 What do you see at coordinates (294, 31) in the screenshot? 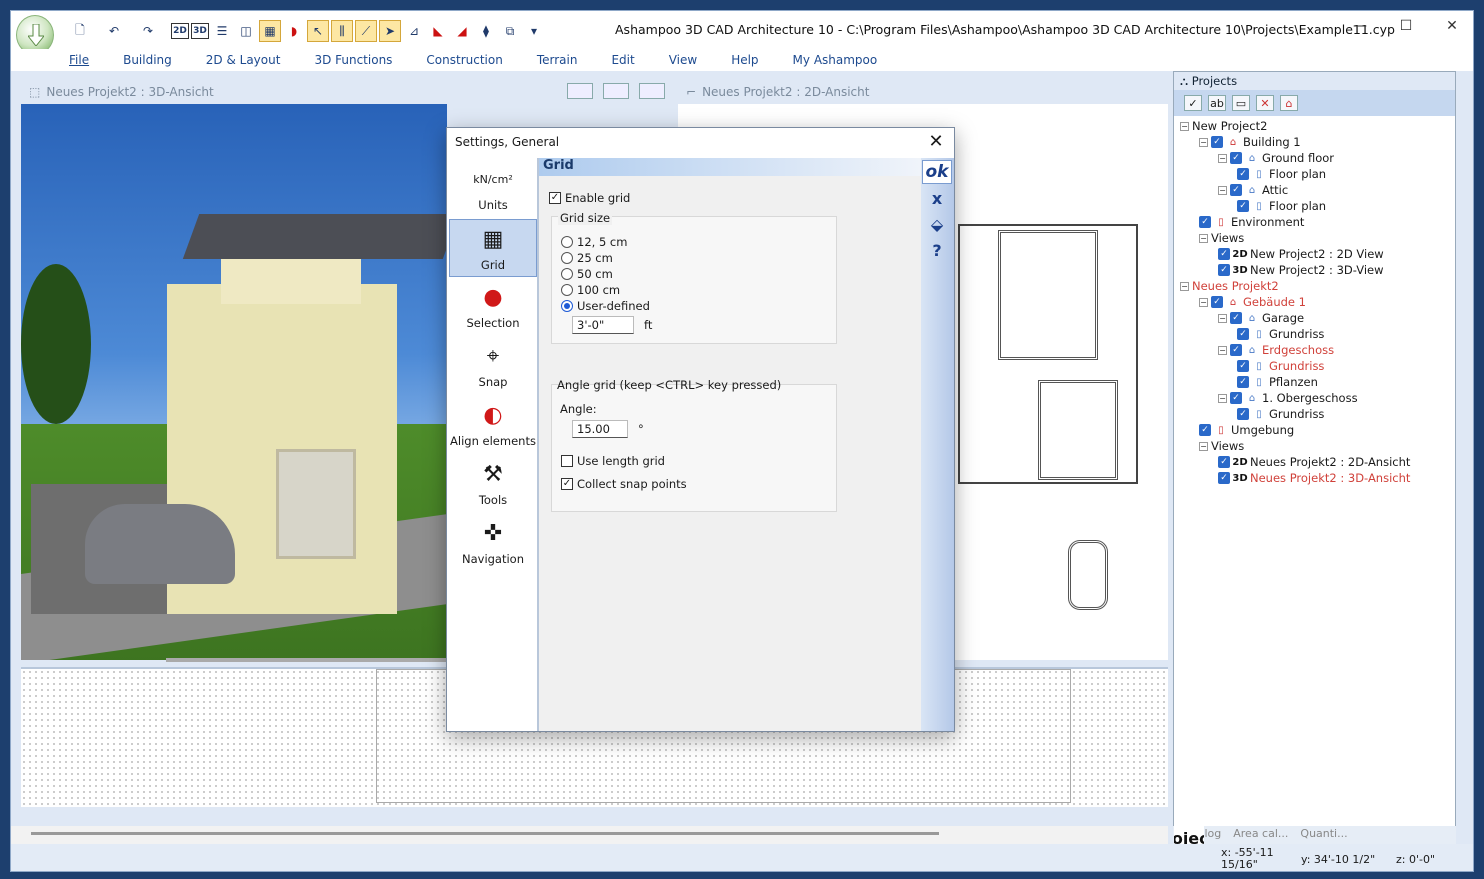
I see `magnet-snap-icon: ◗` at bounding box center [294, 31].